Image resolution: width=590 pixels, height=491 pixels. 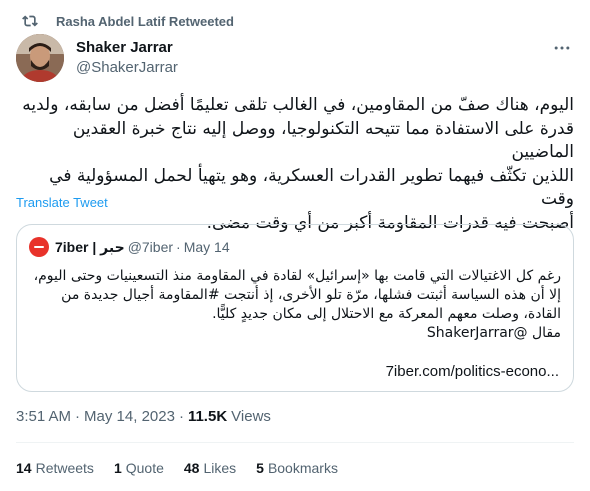 I want to click on quotes-stat: 1 Quote, so click(x=139, y=468).